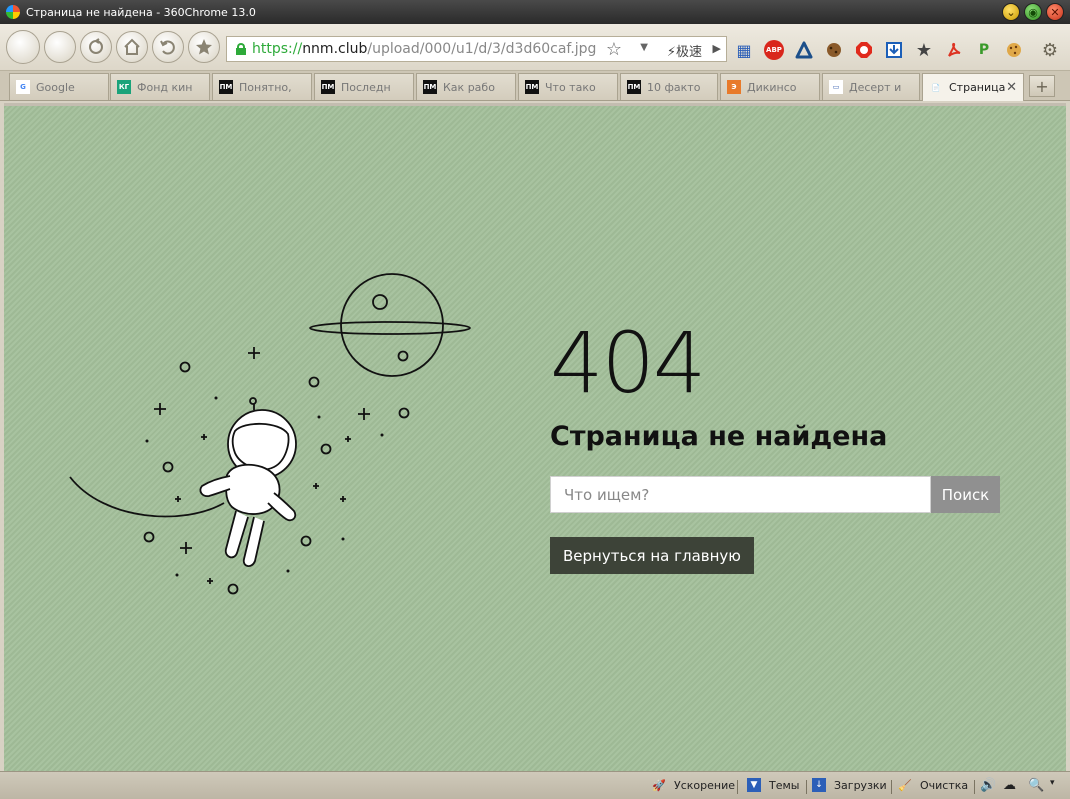  Describe the element at coordinates (740, 494) in the screenshot. I see `search-input` at that location.